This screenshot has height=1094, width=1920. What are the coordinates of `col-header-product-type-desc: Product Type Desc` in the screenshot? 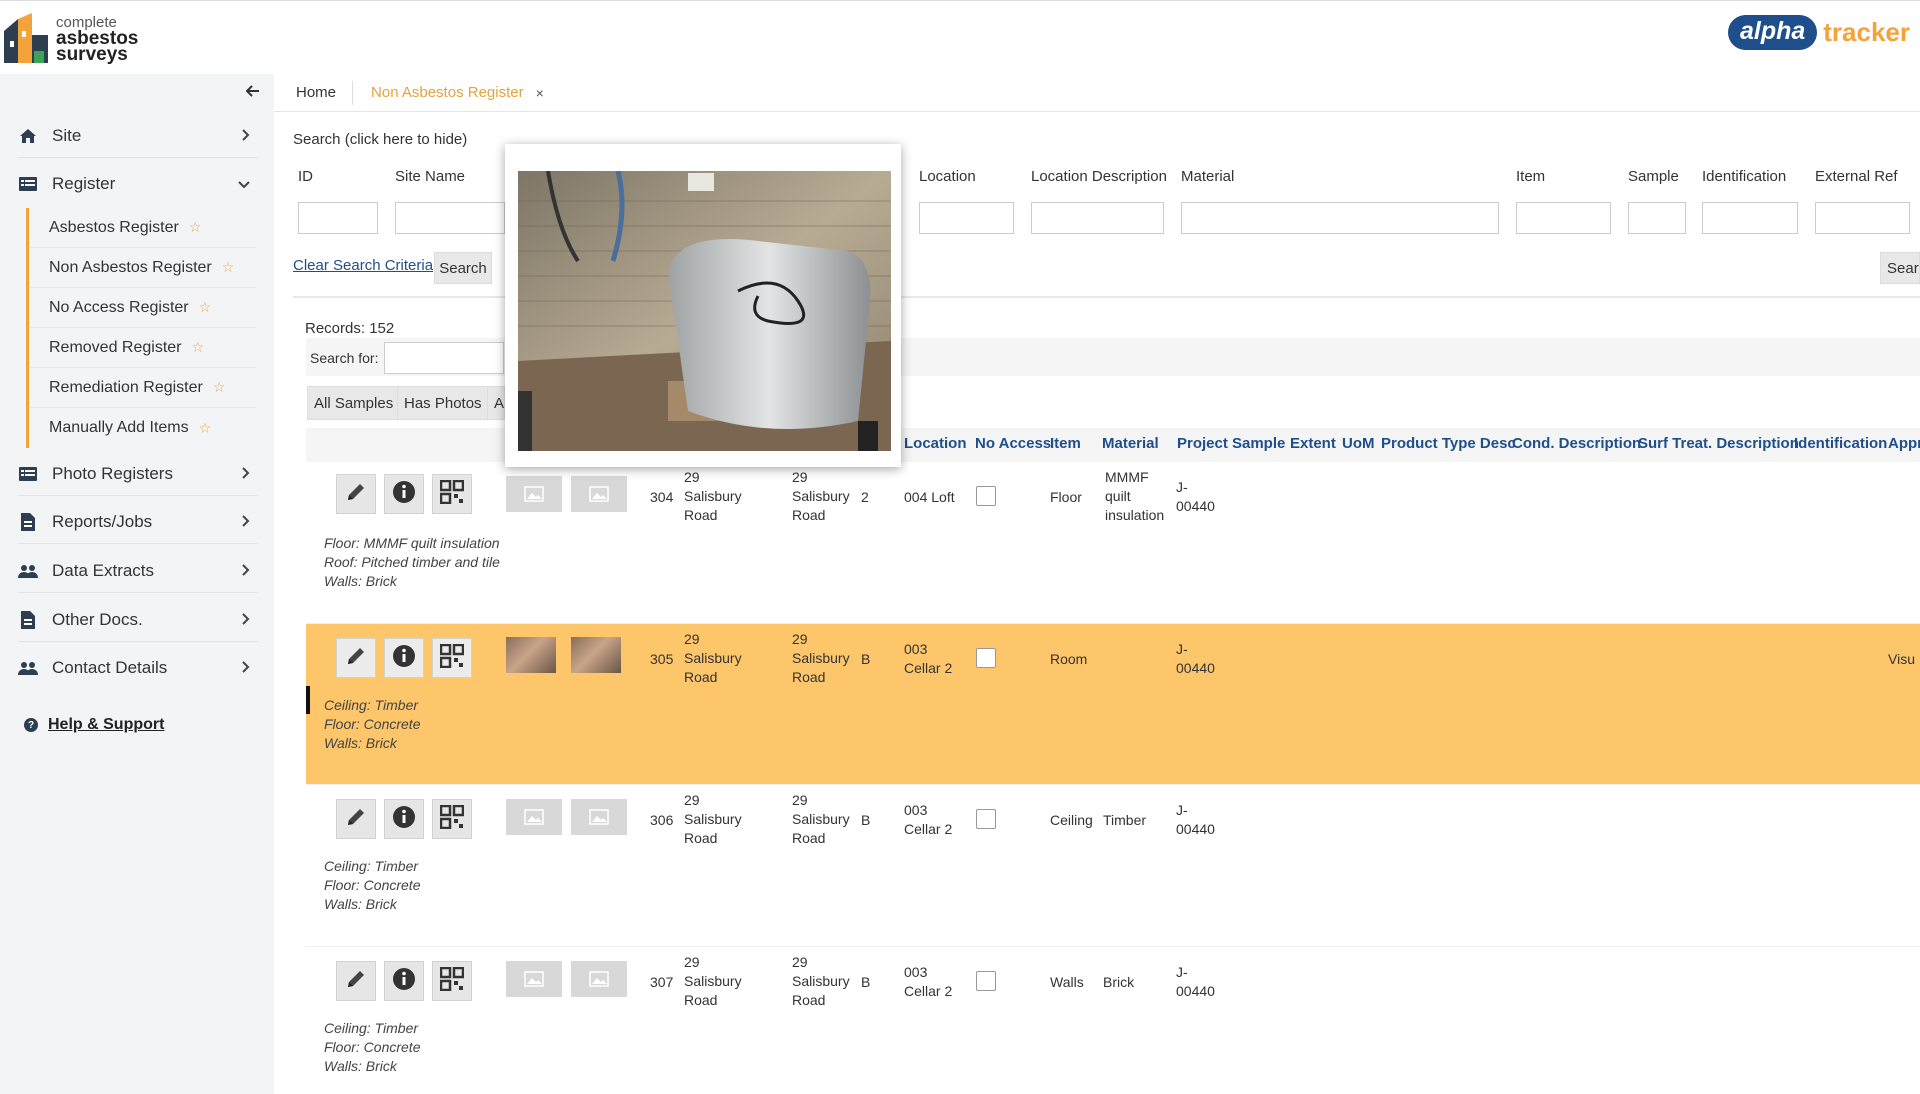 It's located at (1448, 443).